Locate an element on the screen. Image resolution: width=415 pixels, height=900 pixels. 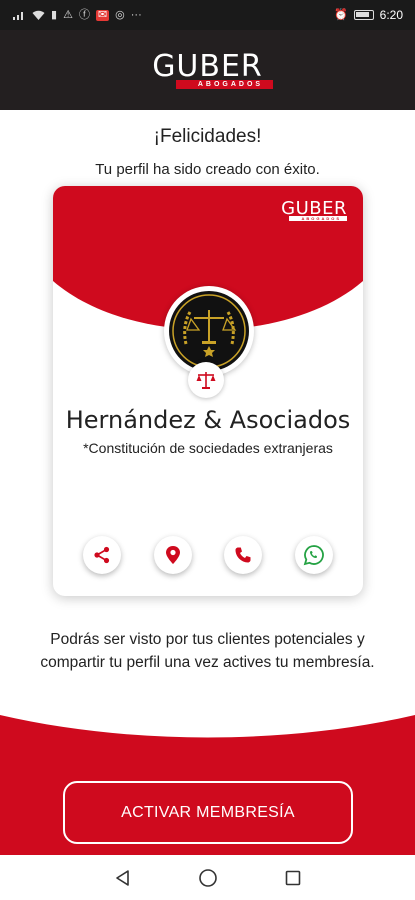
recents-icon is located at coordinates (292, 877).